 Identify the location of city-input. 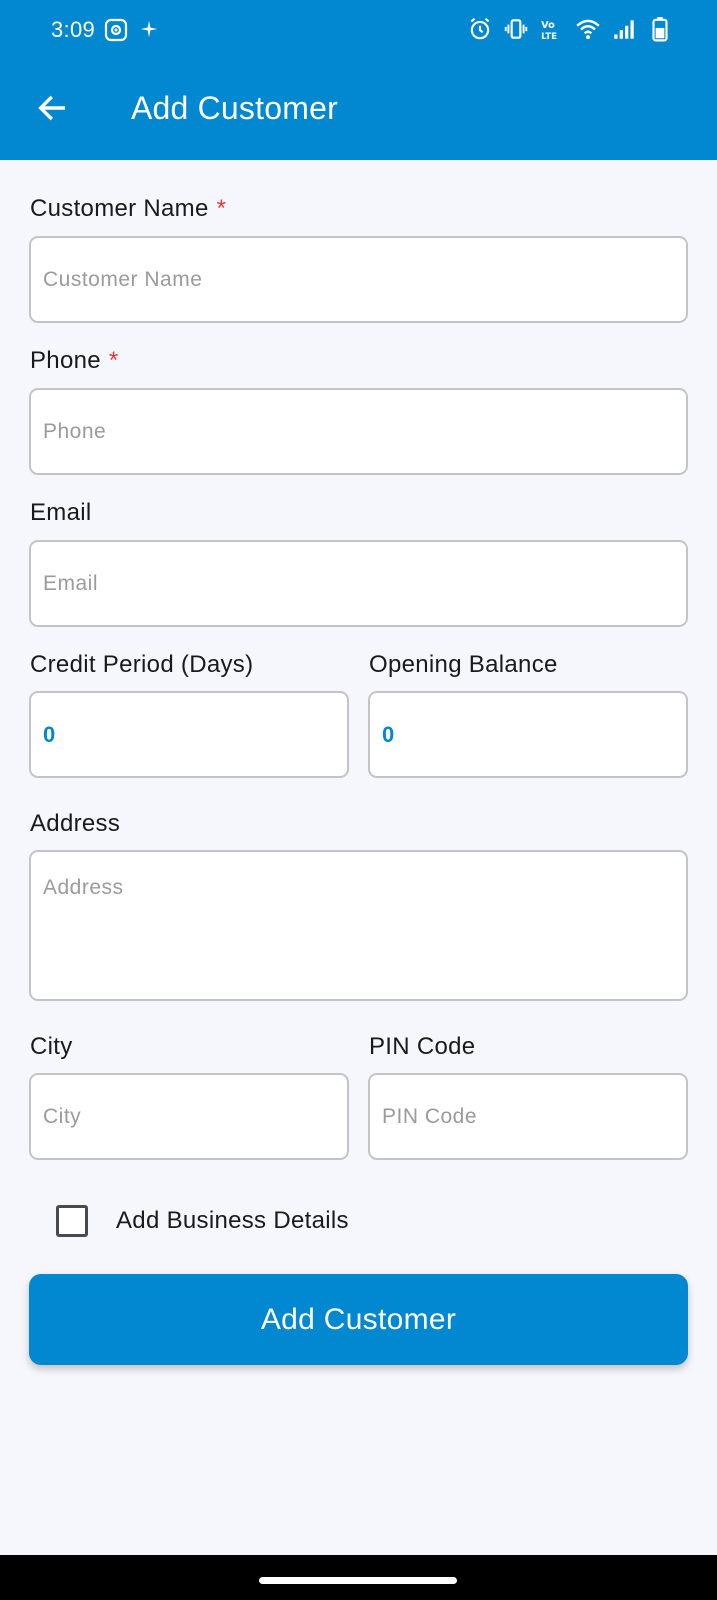
(189, 1116).